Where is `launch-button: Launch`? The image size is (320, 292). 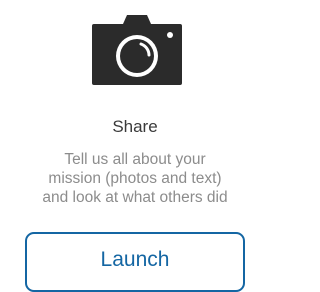 launch-button: Launch is located at coordinates (135, 262).